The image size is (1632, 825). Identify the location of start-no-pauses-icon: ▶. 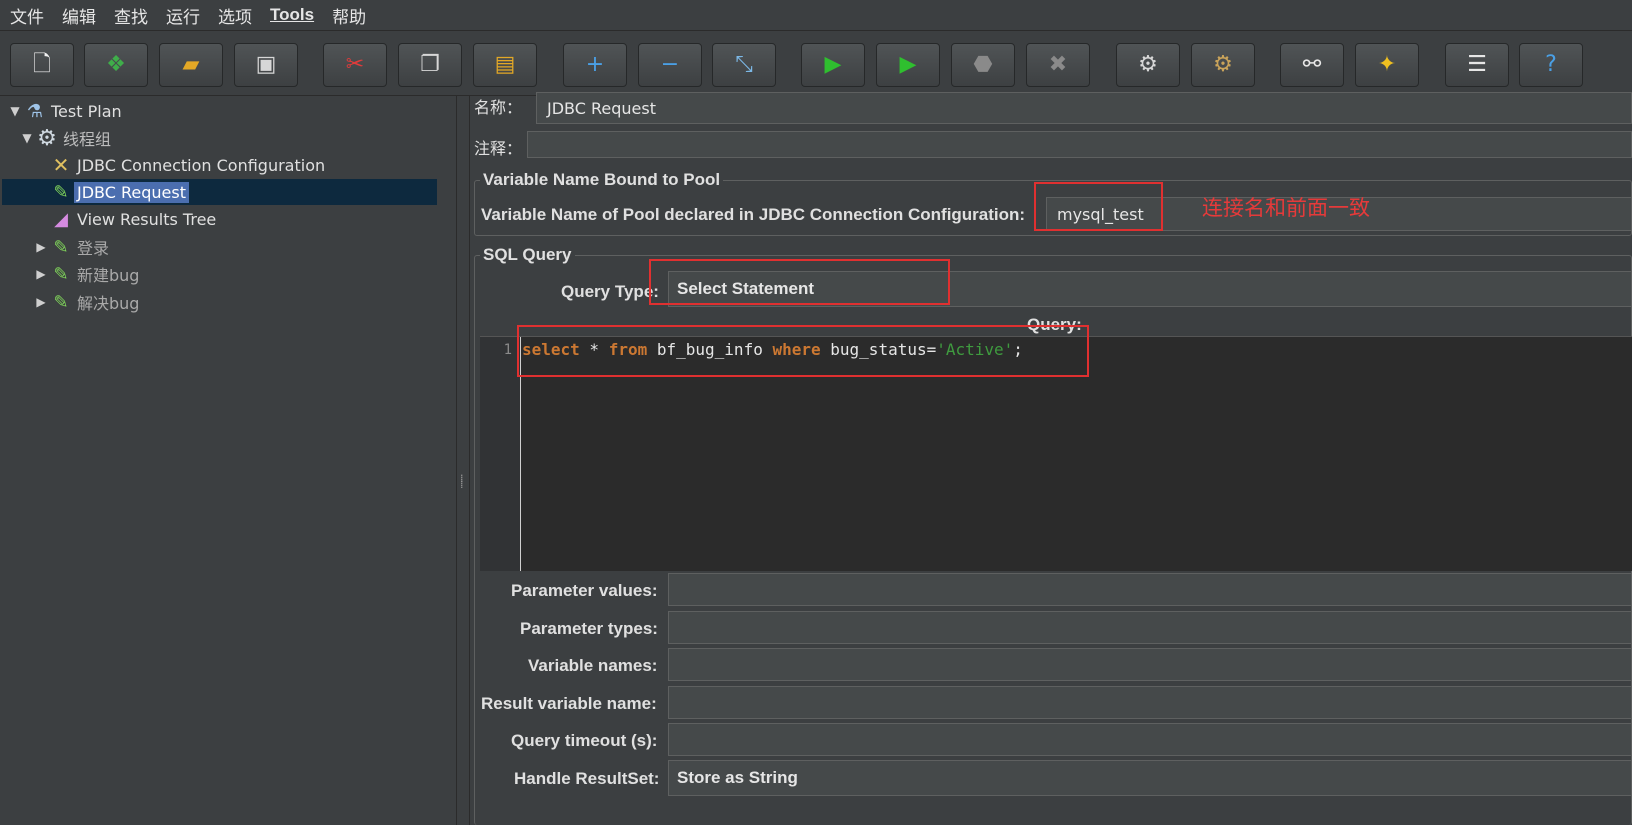
(908, 64).